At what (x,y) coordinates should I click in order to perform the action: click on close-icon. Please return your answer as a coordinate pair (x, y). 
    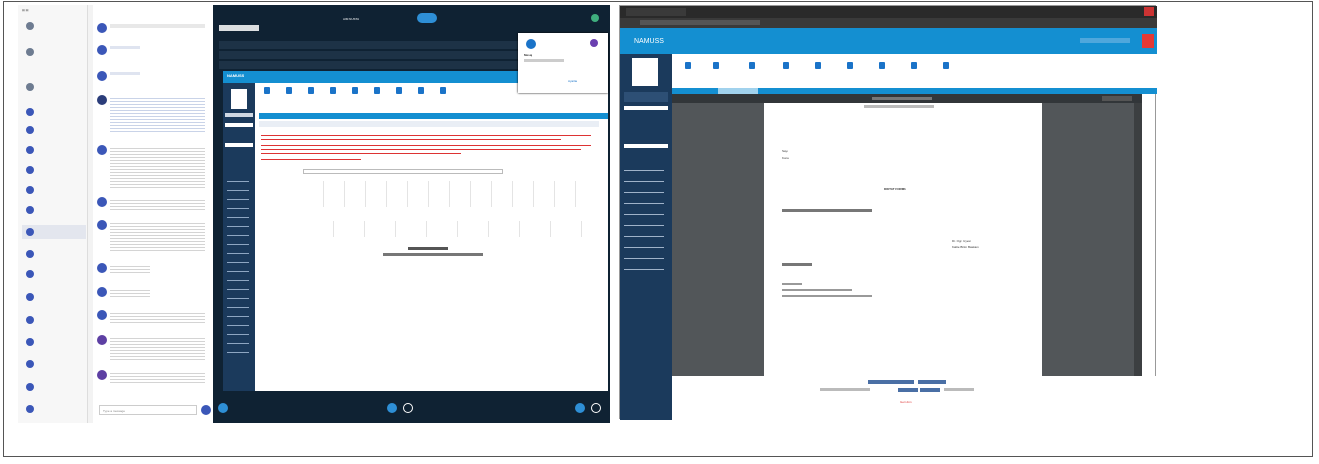
    Looking at the image, I should click on (1149, 11).